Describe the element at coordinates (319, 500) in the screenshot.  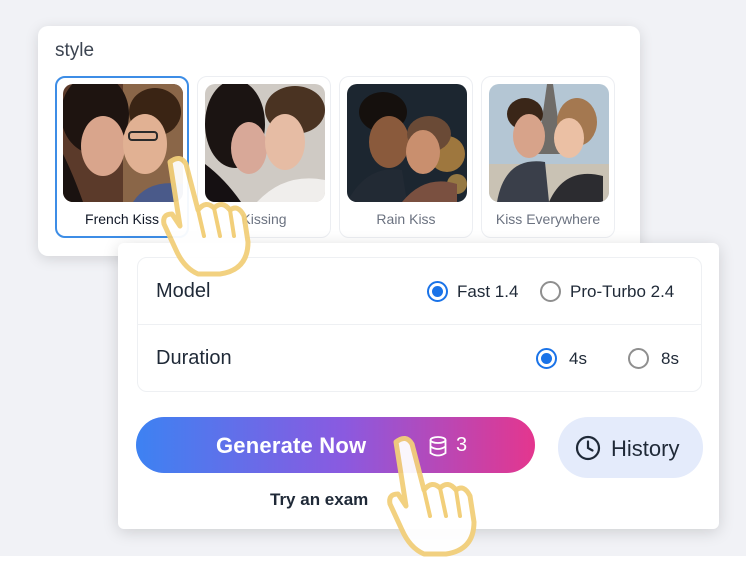
I see `try-example-link: Try an exam` at that location.